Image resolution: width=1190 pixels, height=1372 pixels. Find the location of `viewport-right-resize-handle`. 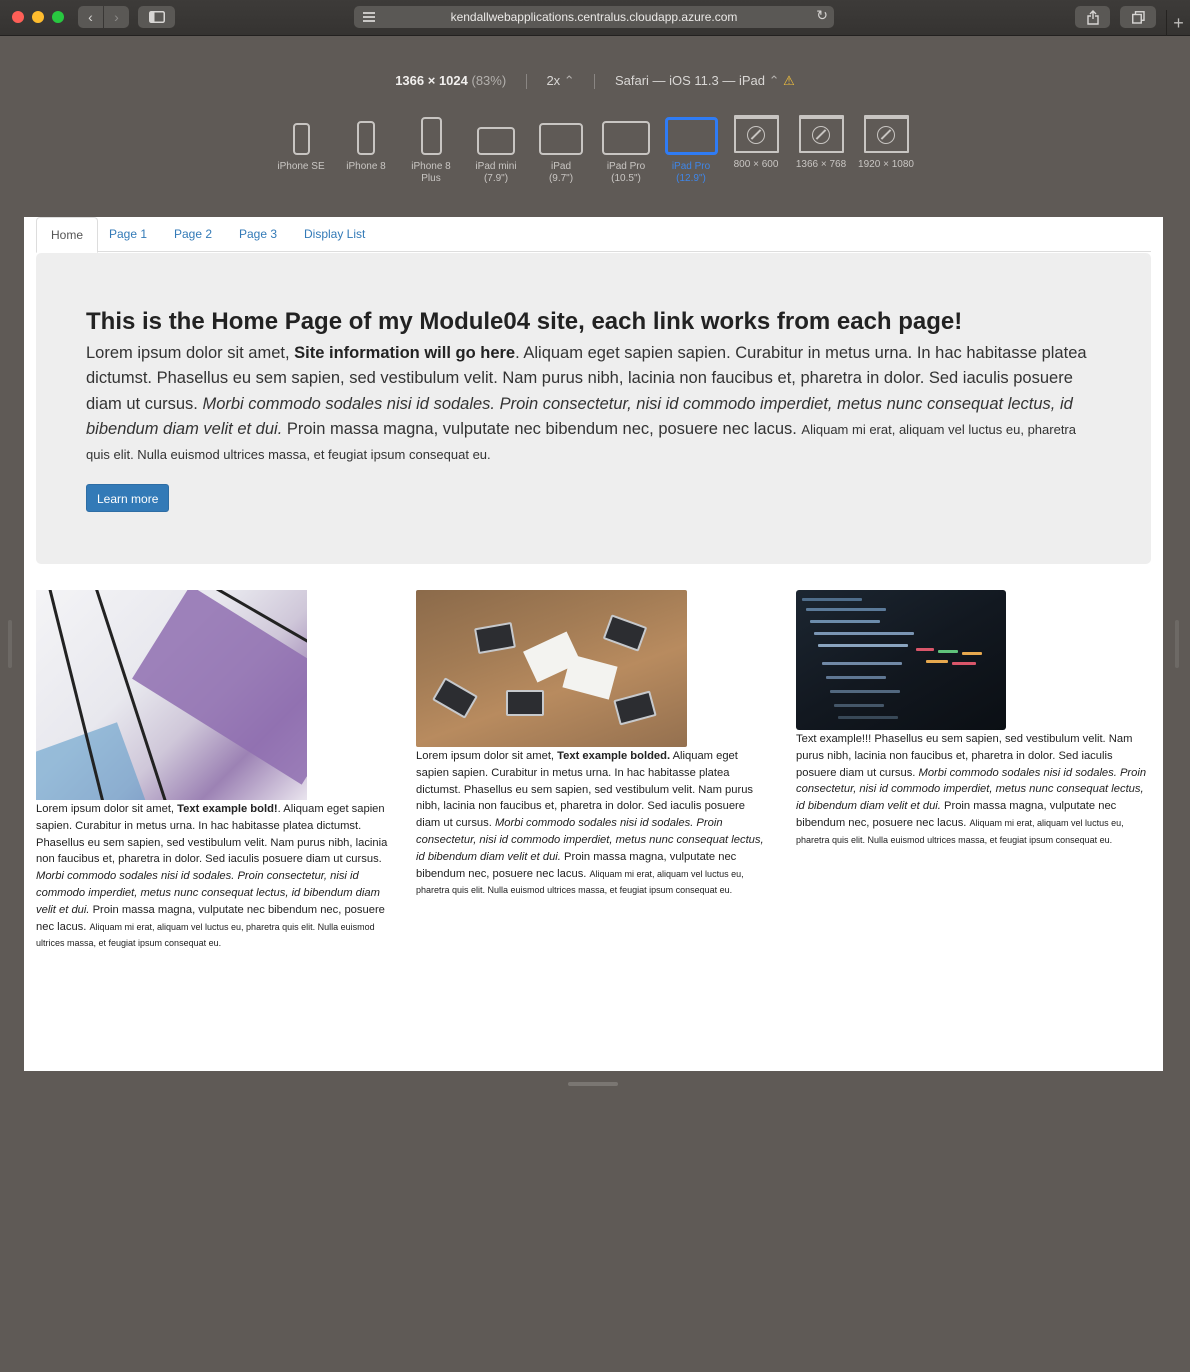

viewport-right-resize-handle is located at coordinates (1177, 644).